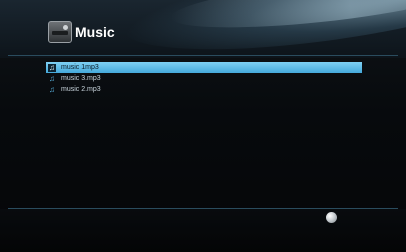 This screenshot has width=406, height=252. I want to click on page-title-group: Music, so click(81, 32).